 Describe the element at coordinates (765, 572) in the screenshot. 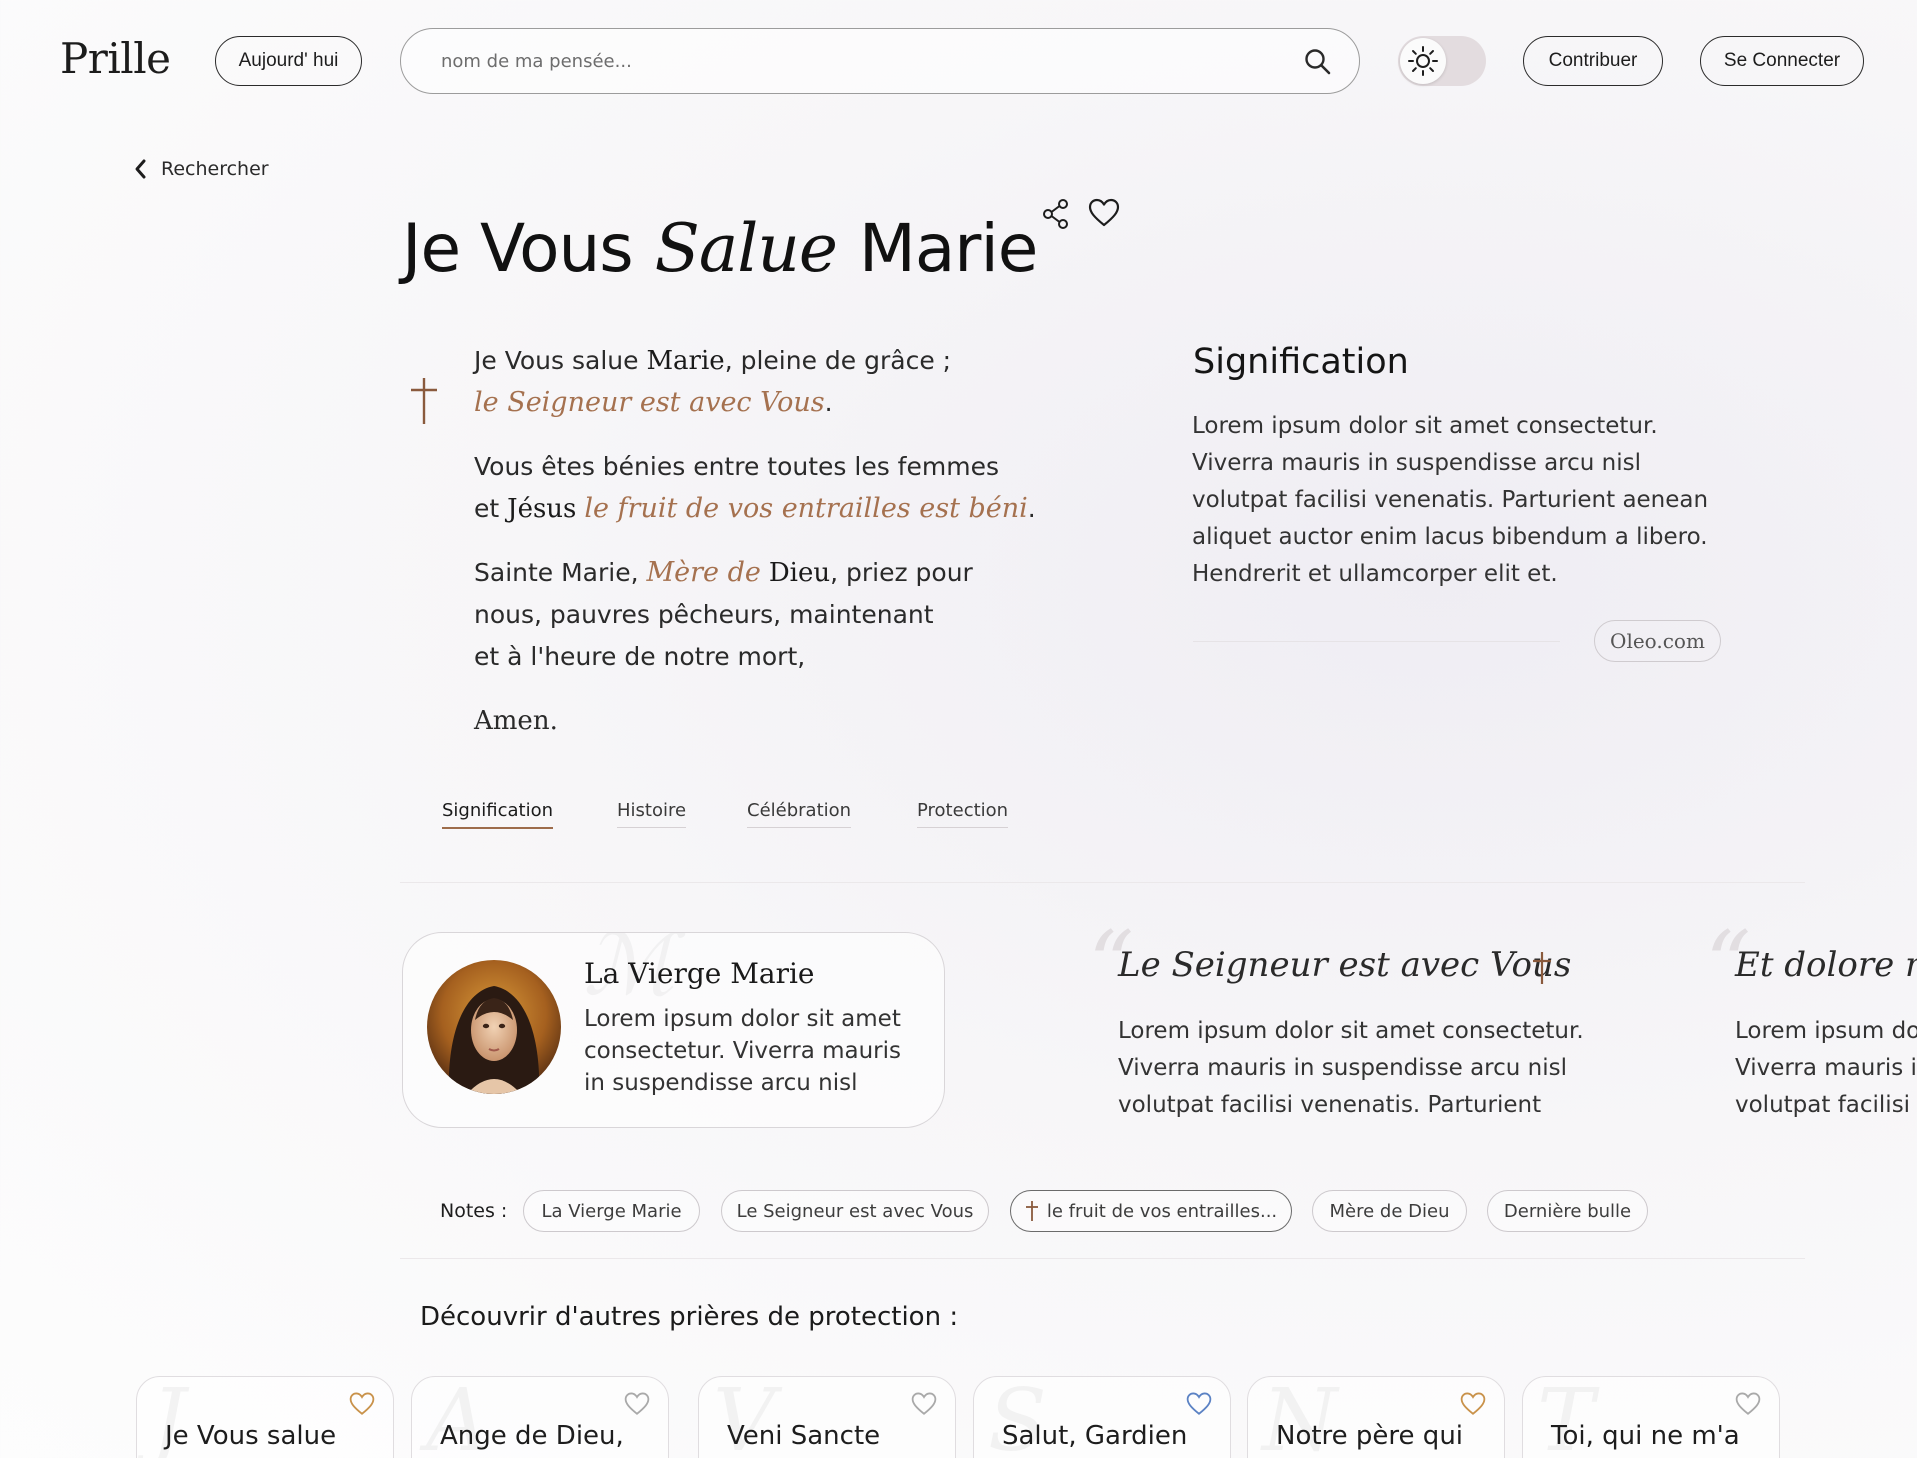

I see `prayer-text` at that location.